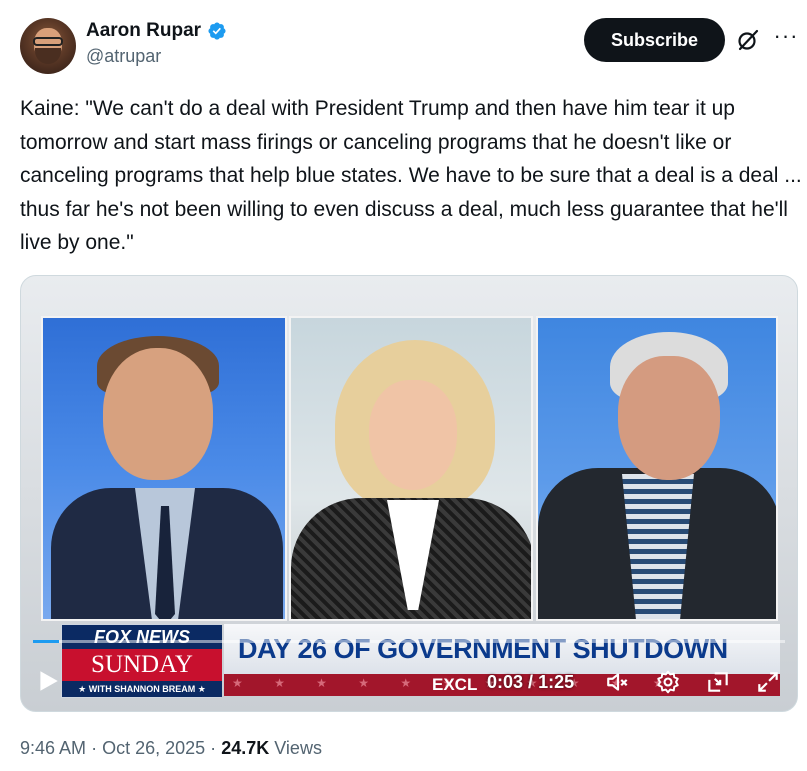 This screenshot has width=807, height=771. What do you see at coordinates (48, 56) in the screenshot?
I see `avatar-beard` at bounding box center [48, 56].